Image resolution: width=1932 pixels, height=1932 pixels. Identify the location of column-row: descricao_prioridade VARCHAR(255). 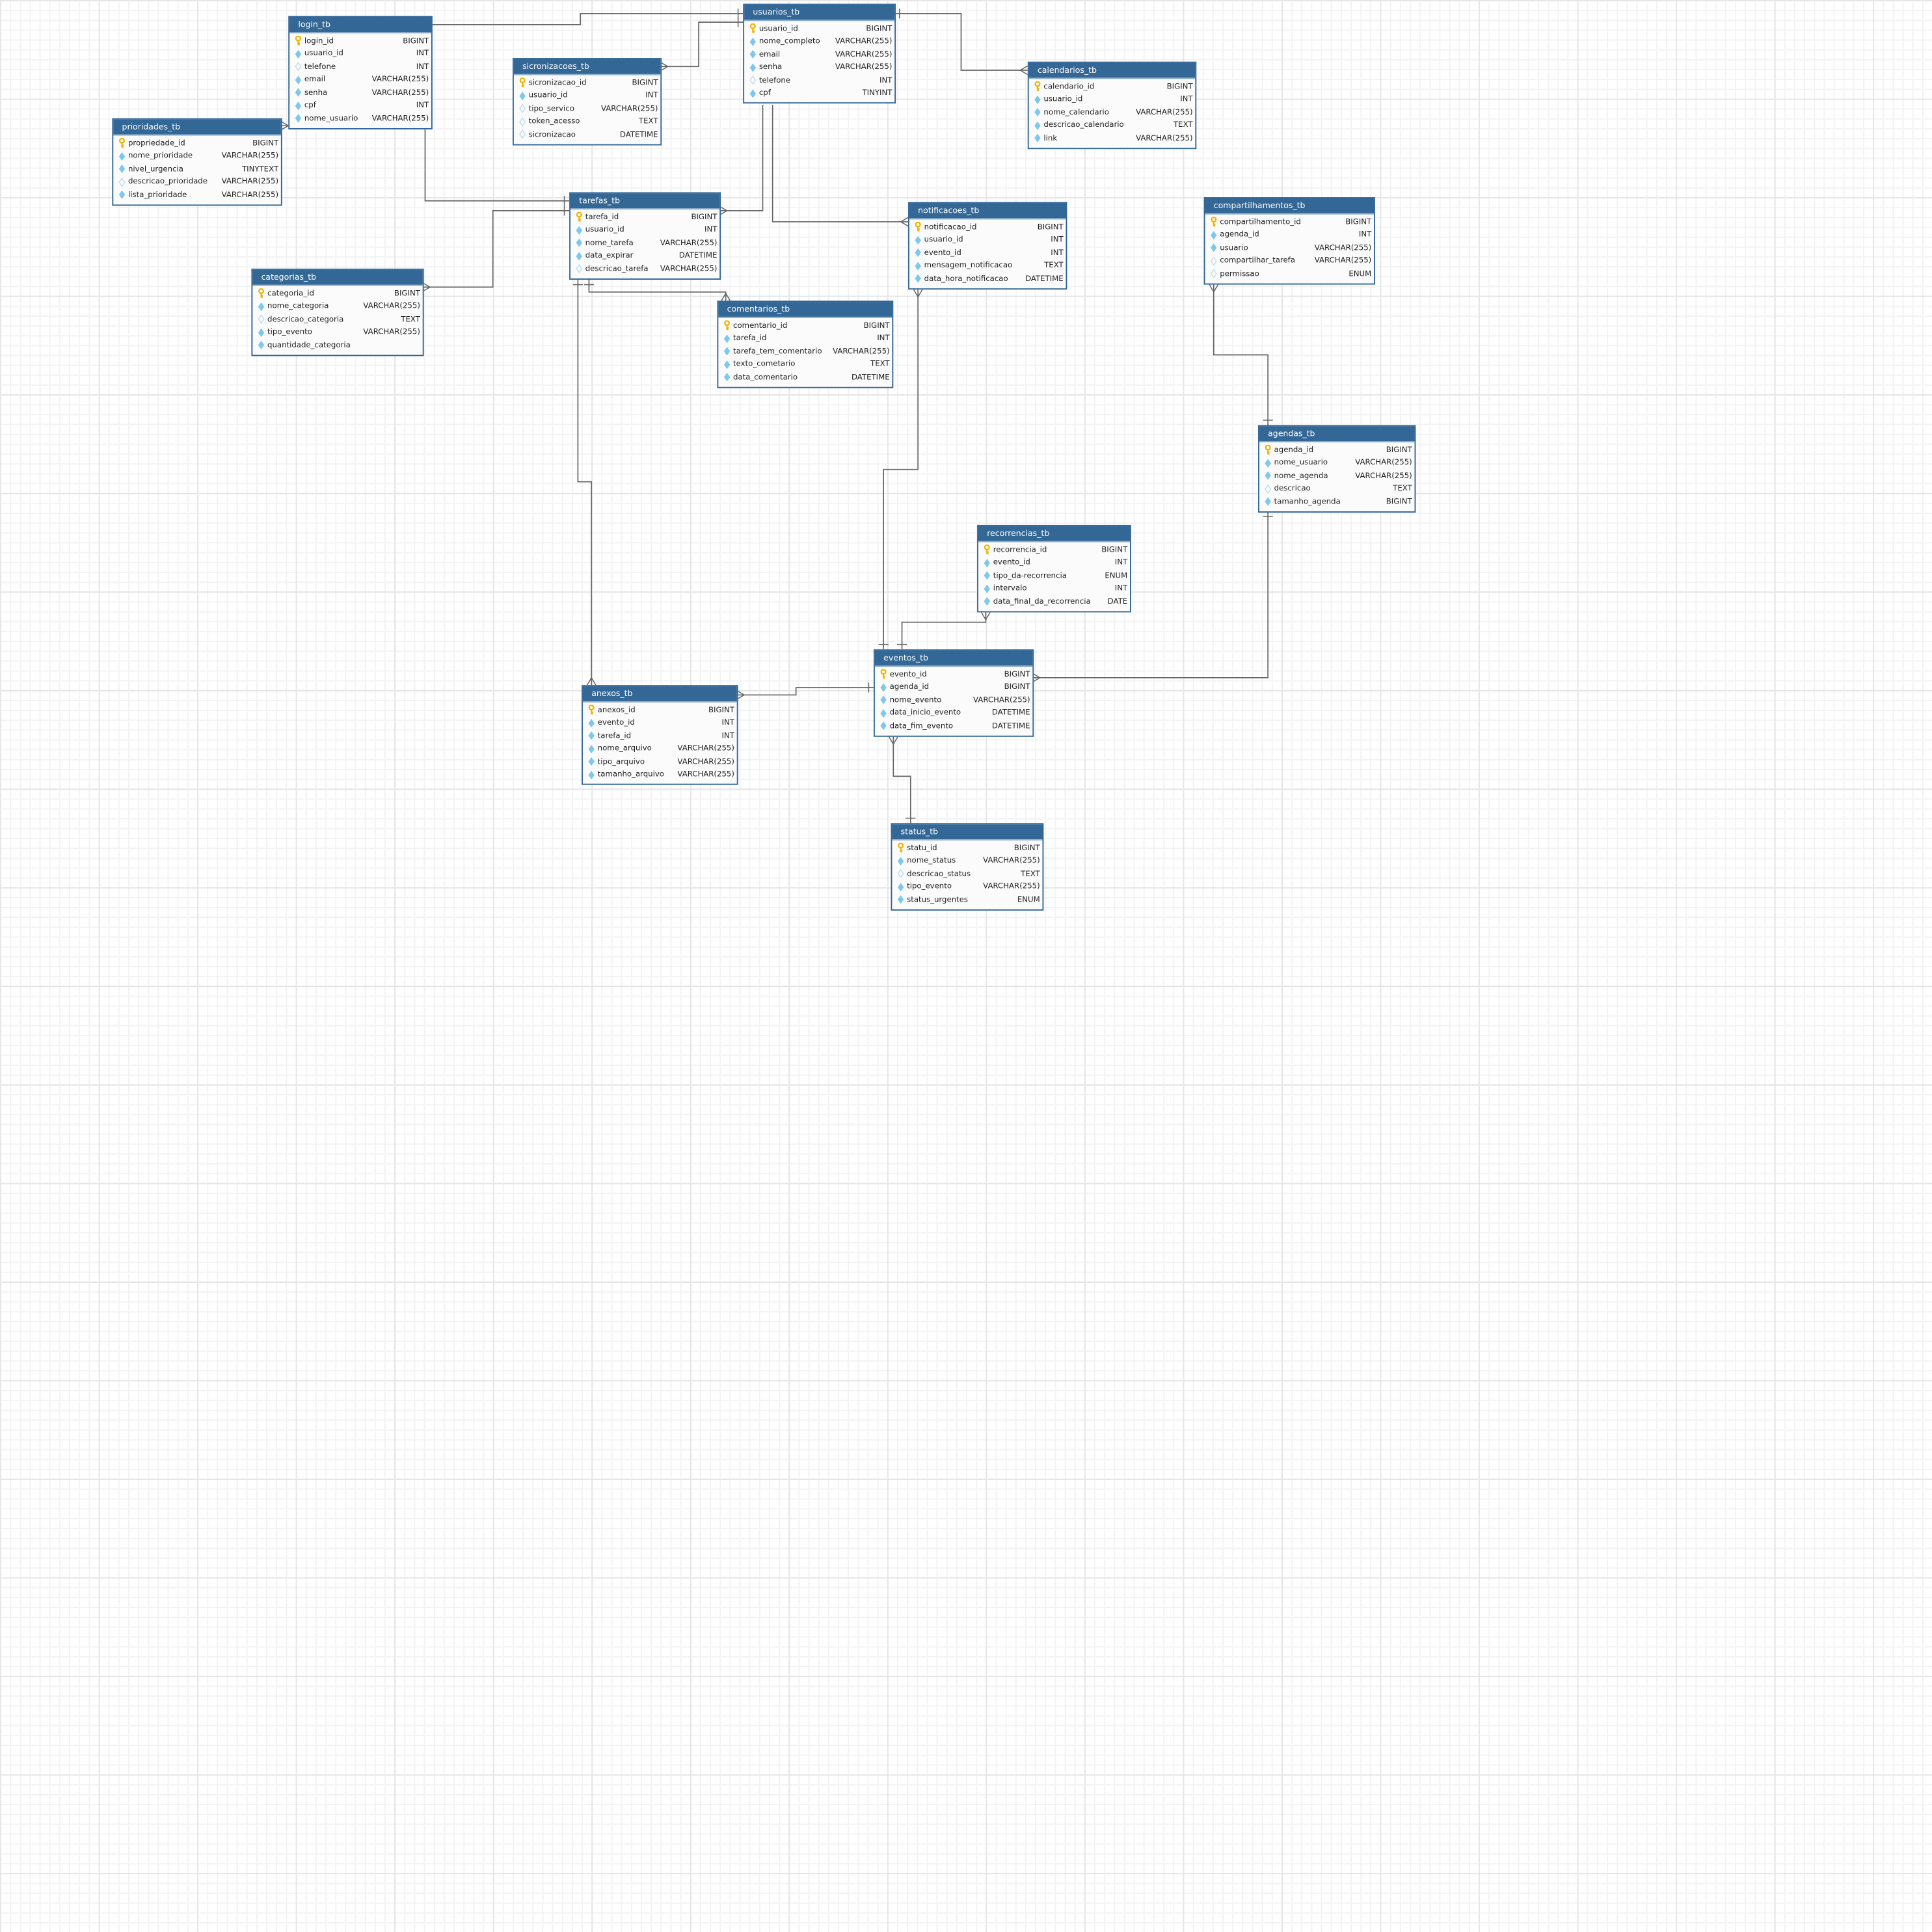
(197, 182).